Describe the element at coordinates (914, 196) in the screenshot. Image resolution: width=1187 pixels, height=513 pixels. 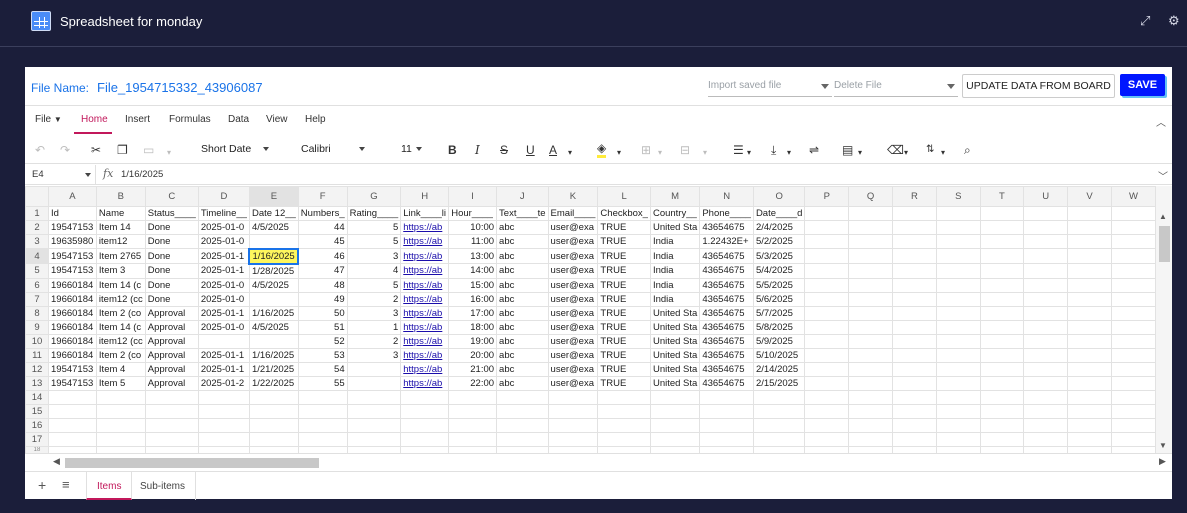
I see `column-header-r: R` at that location.